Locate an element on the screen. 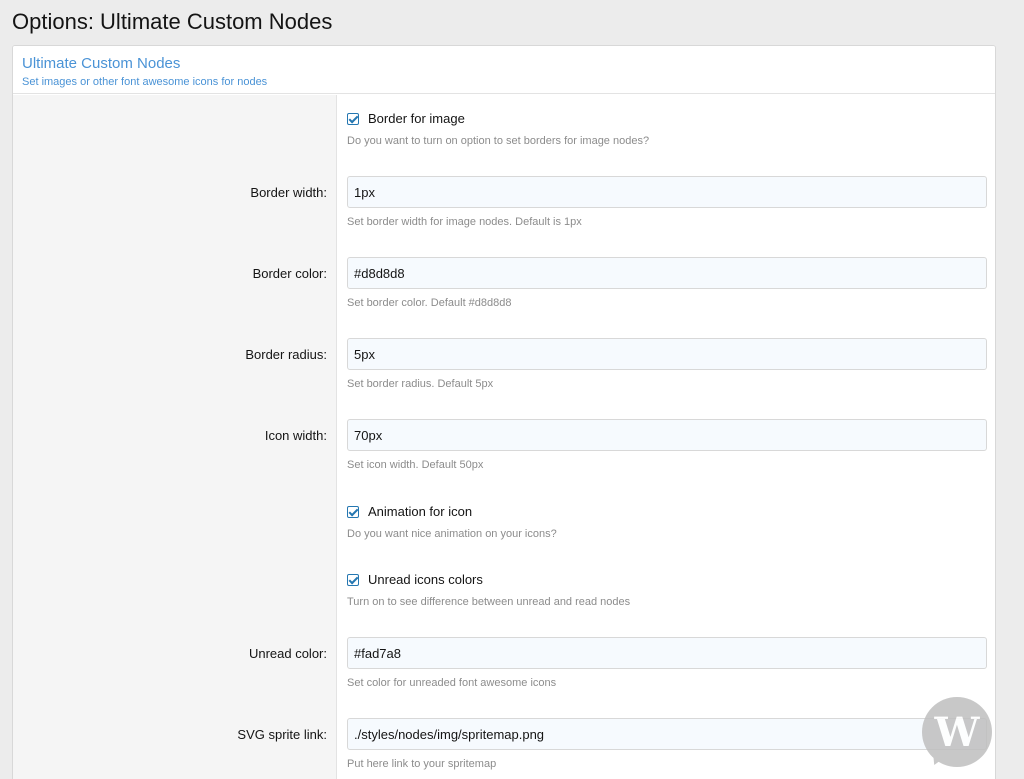 The image size is (1024, 779). border-for-image-checkbox is located at coordinates (353, 118).